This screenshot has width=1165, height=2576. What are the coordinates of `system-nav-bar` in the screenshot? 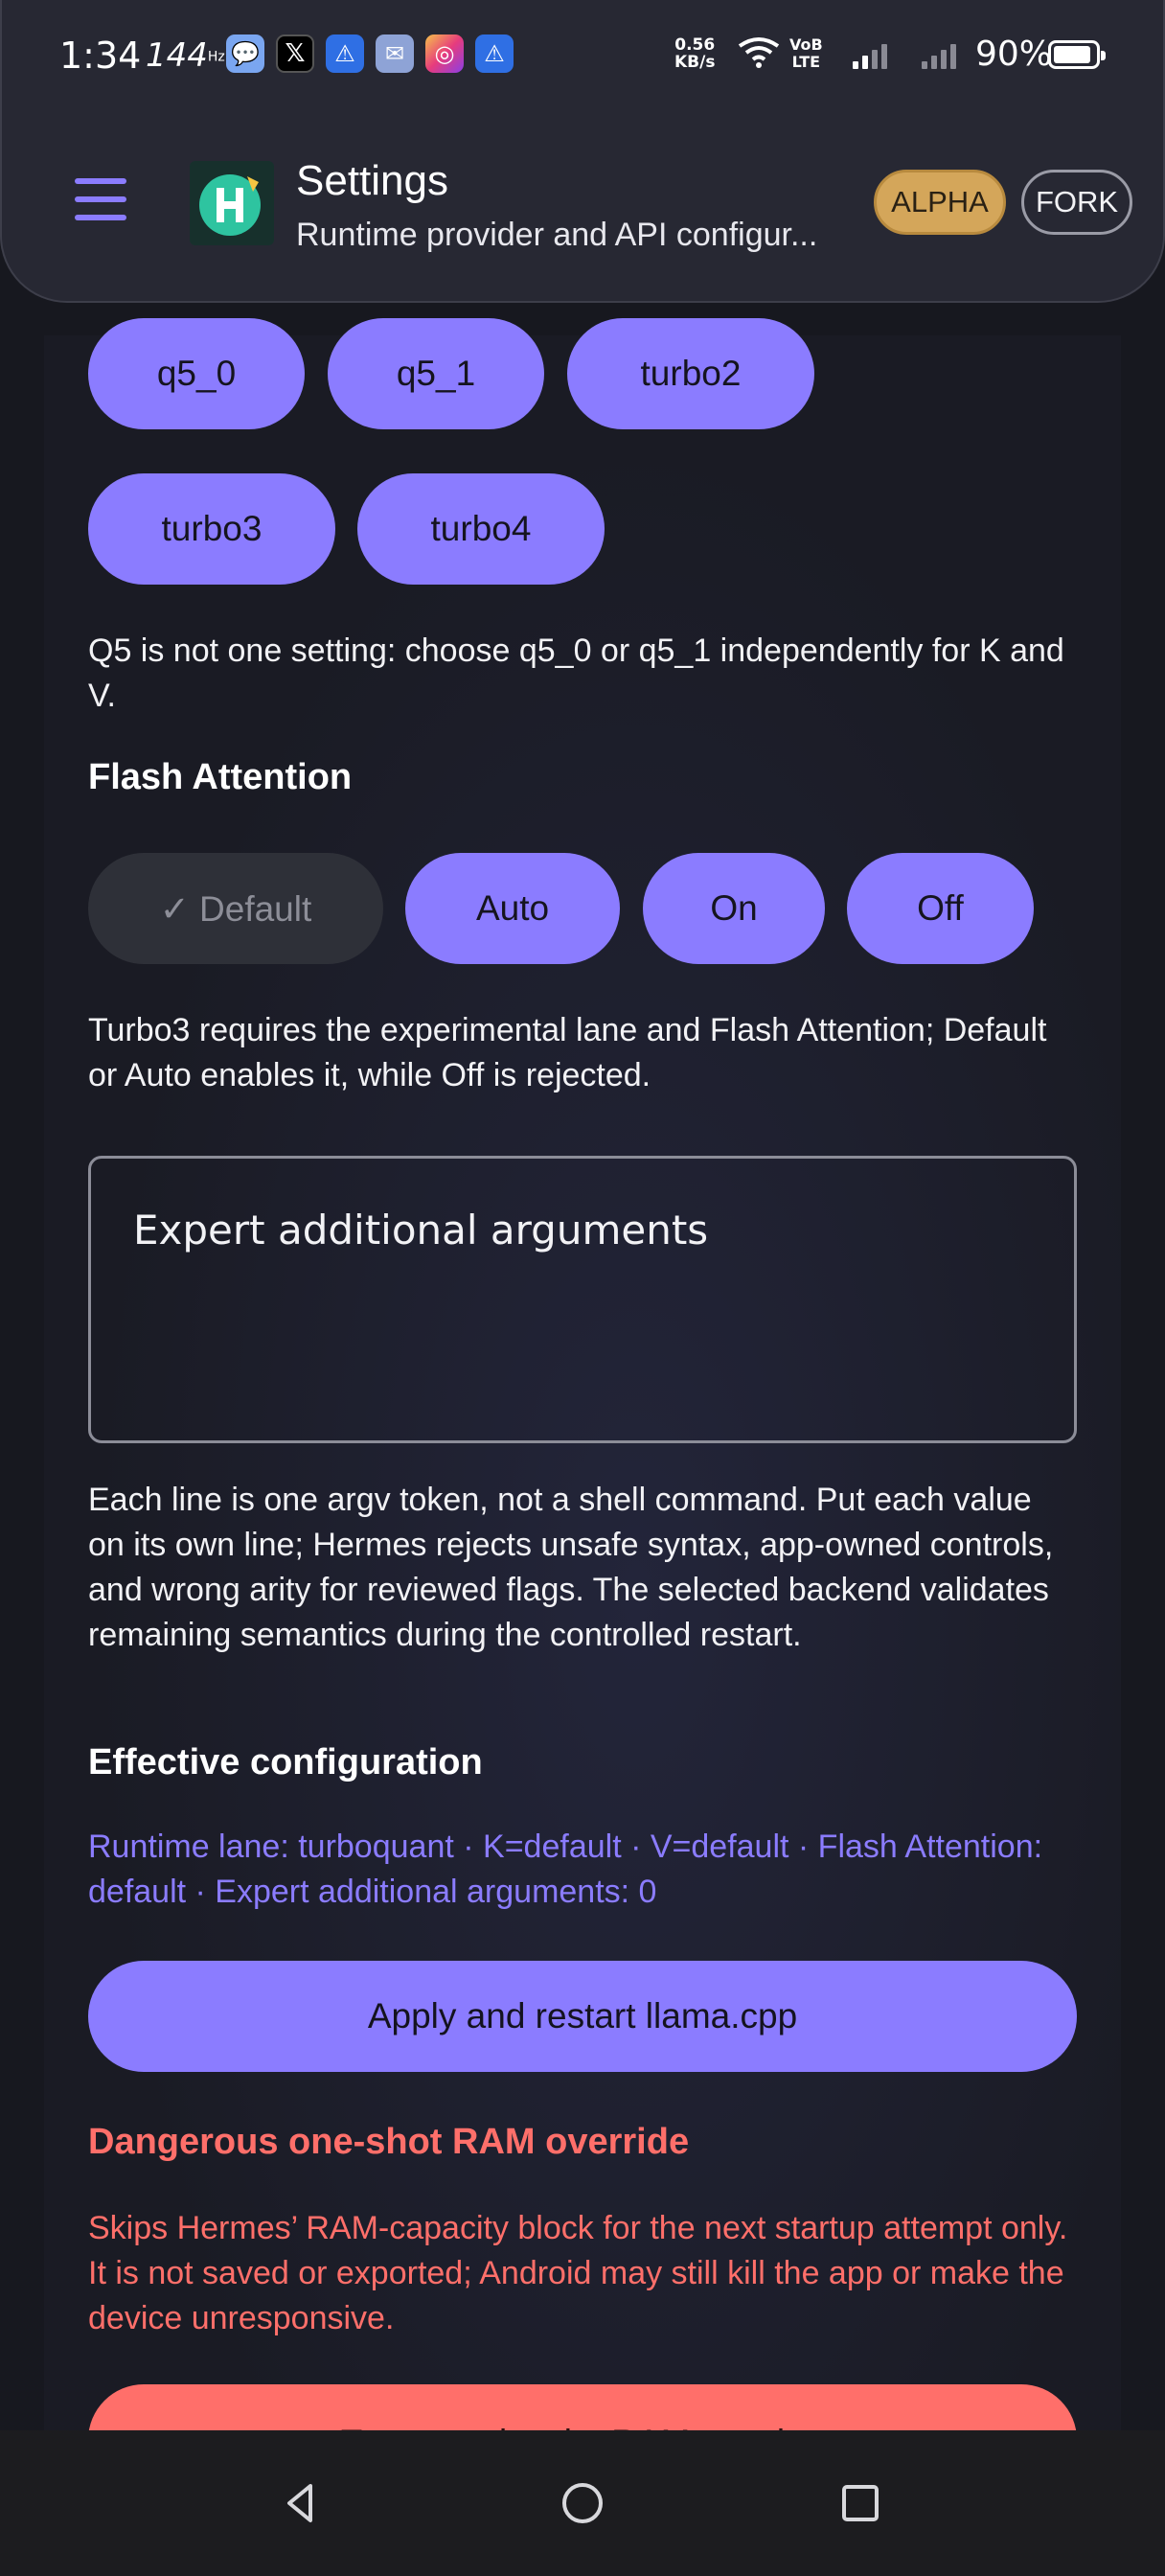 It's located at (582, 2503).